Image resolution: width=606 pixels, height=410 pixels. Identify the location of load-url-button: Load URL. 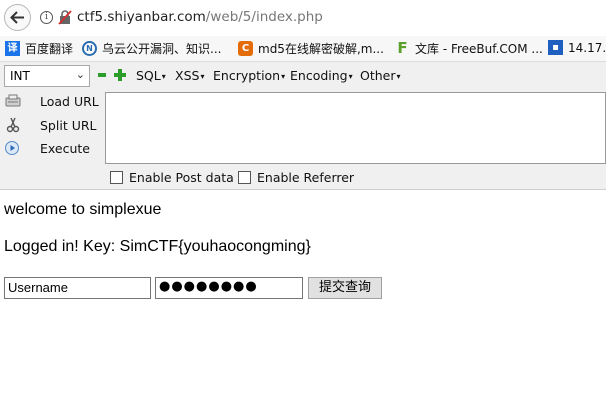
(51, 101).